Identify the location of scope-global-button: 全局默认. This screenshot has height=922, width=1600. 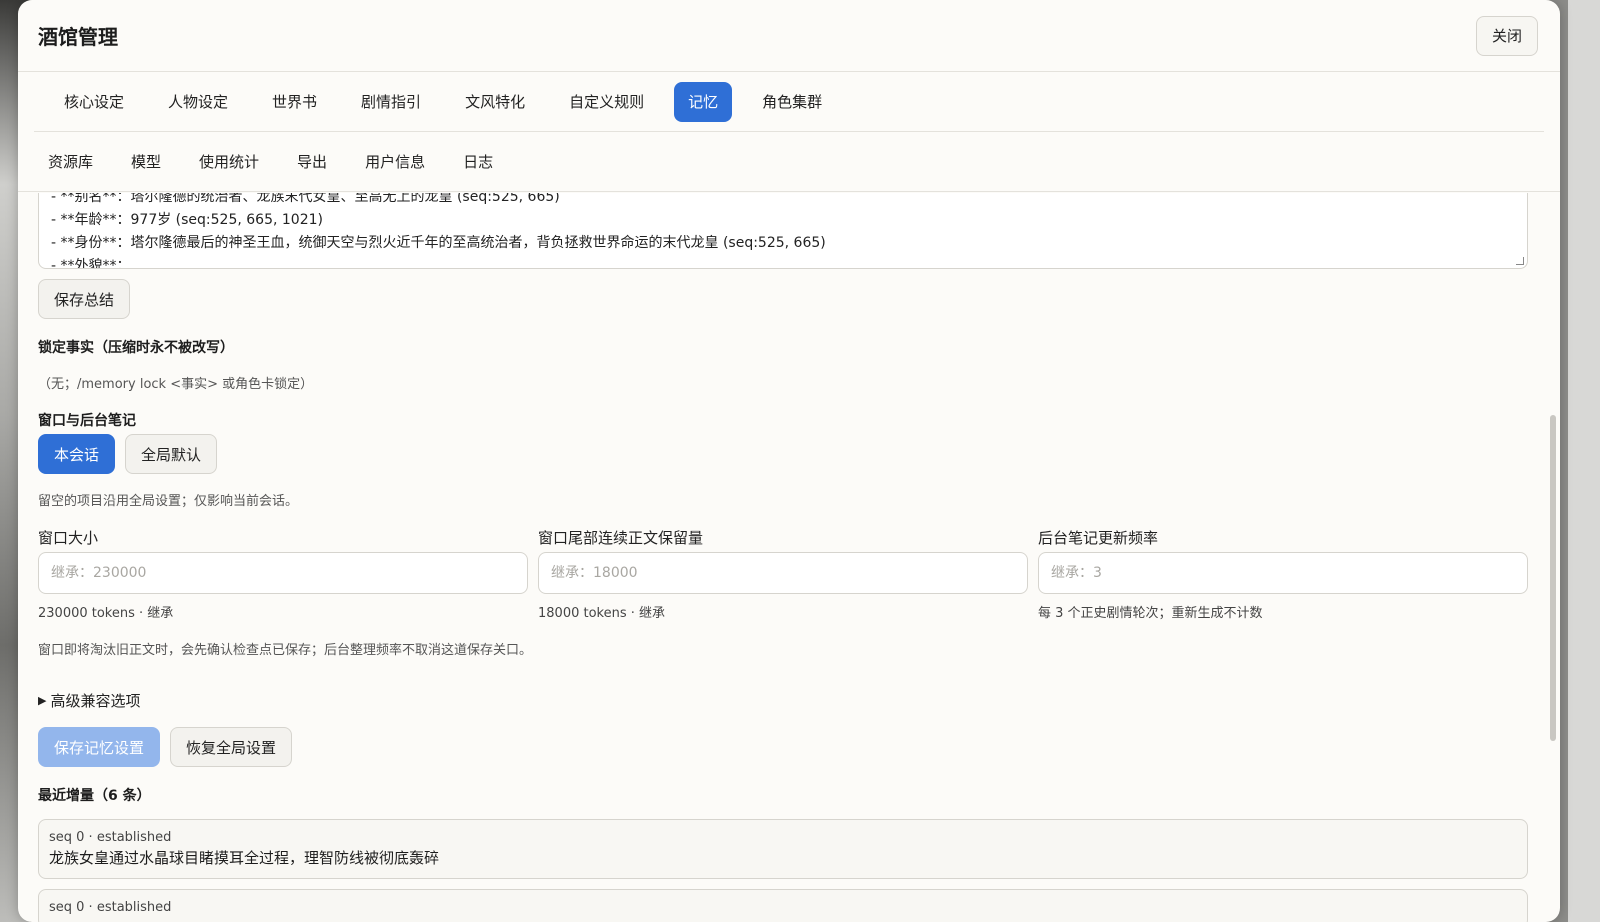
(171, 454).